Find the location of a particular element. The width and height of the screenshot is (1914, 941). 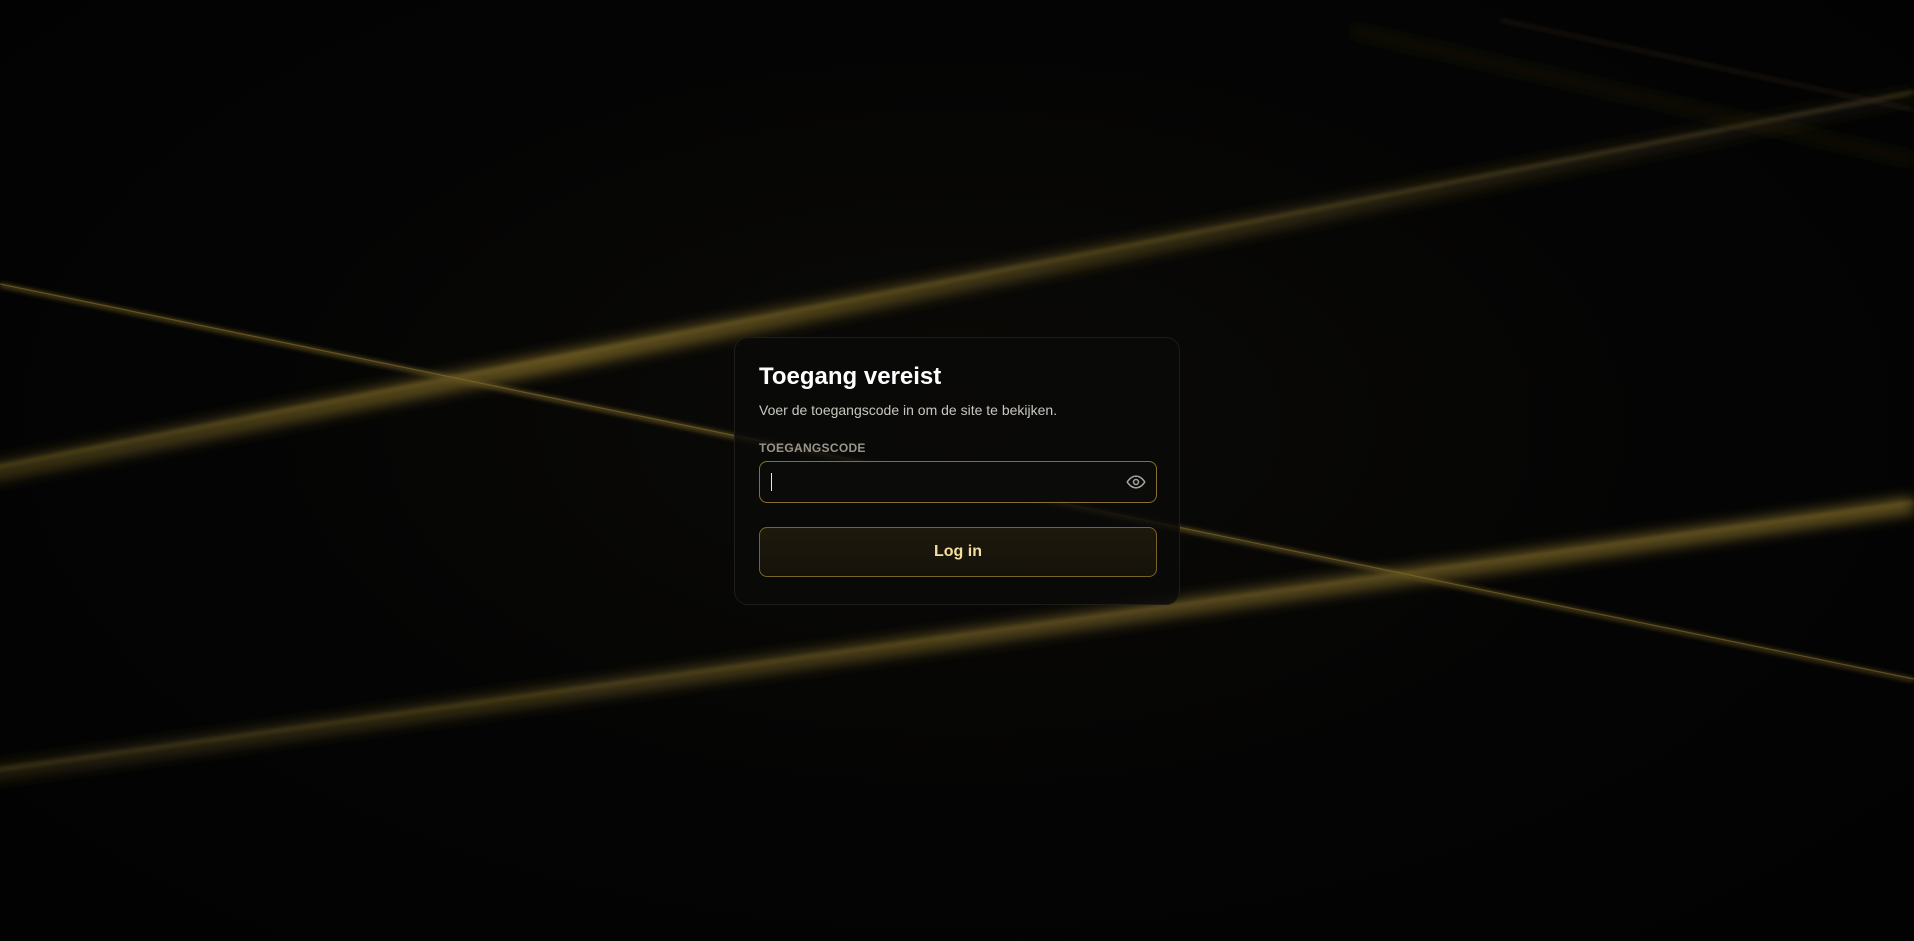

eye-icon is located at coordinates (1136, 482).